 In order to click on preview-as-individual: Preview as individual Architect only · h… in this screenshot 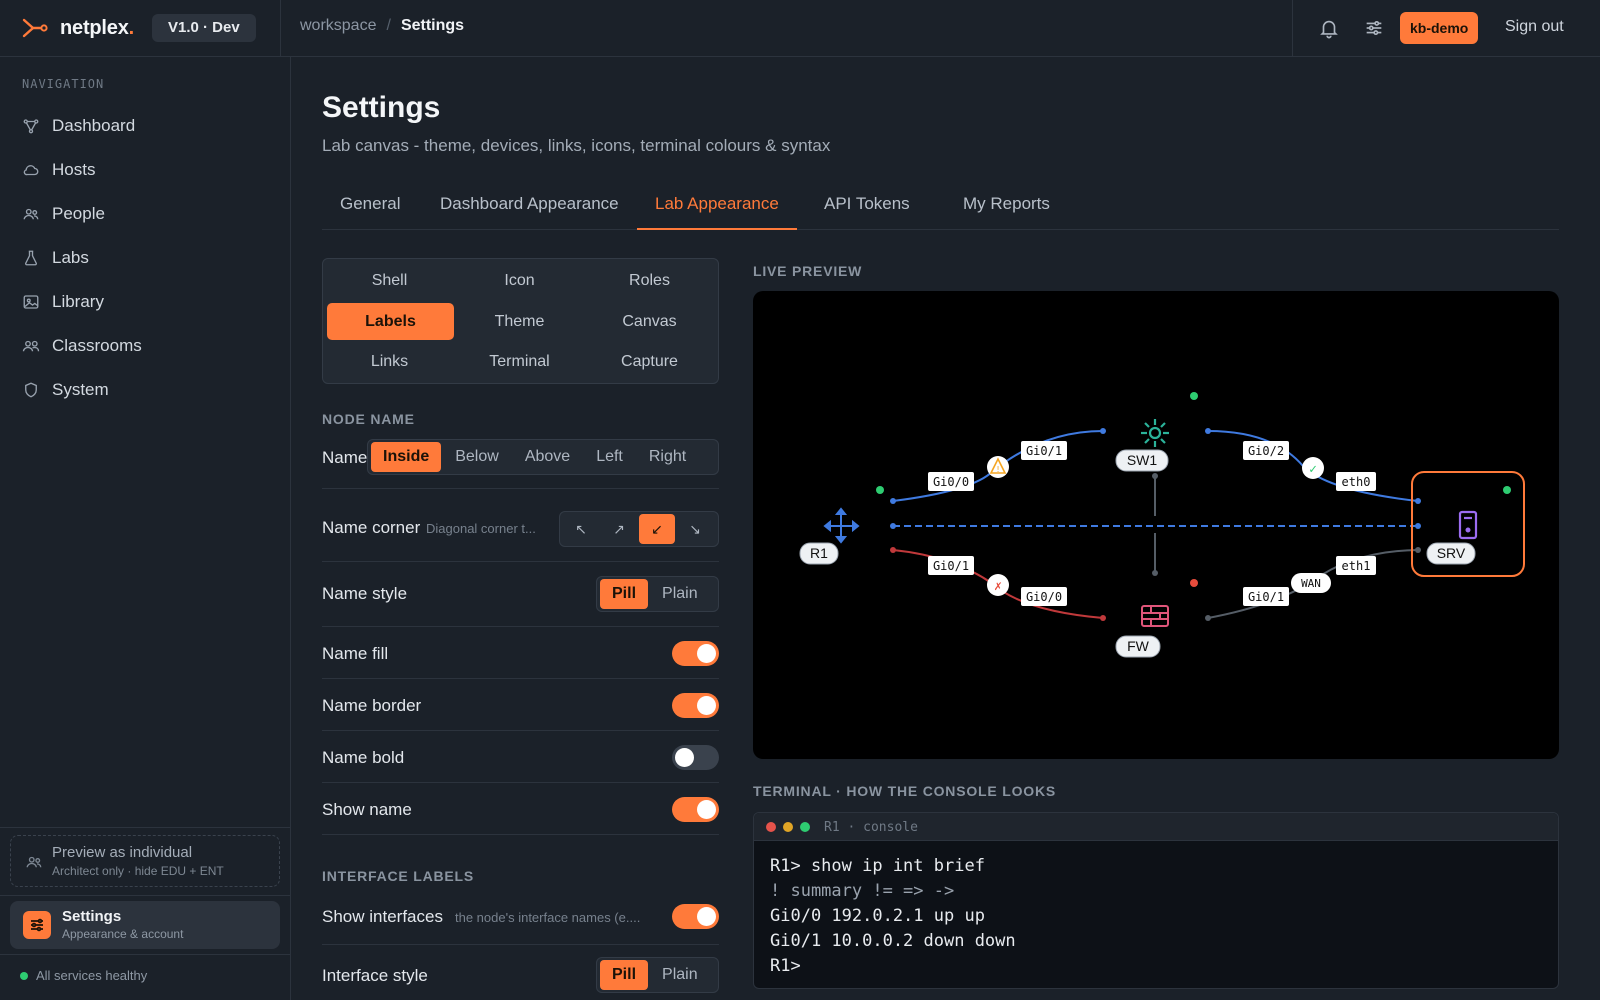, I will do `click(145, 861)`.